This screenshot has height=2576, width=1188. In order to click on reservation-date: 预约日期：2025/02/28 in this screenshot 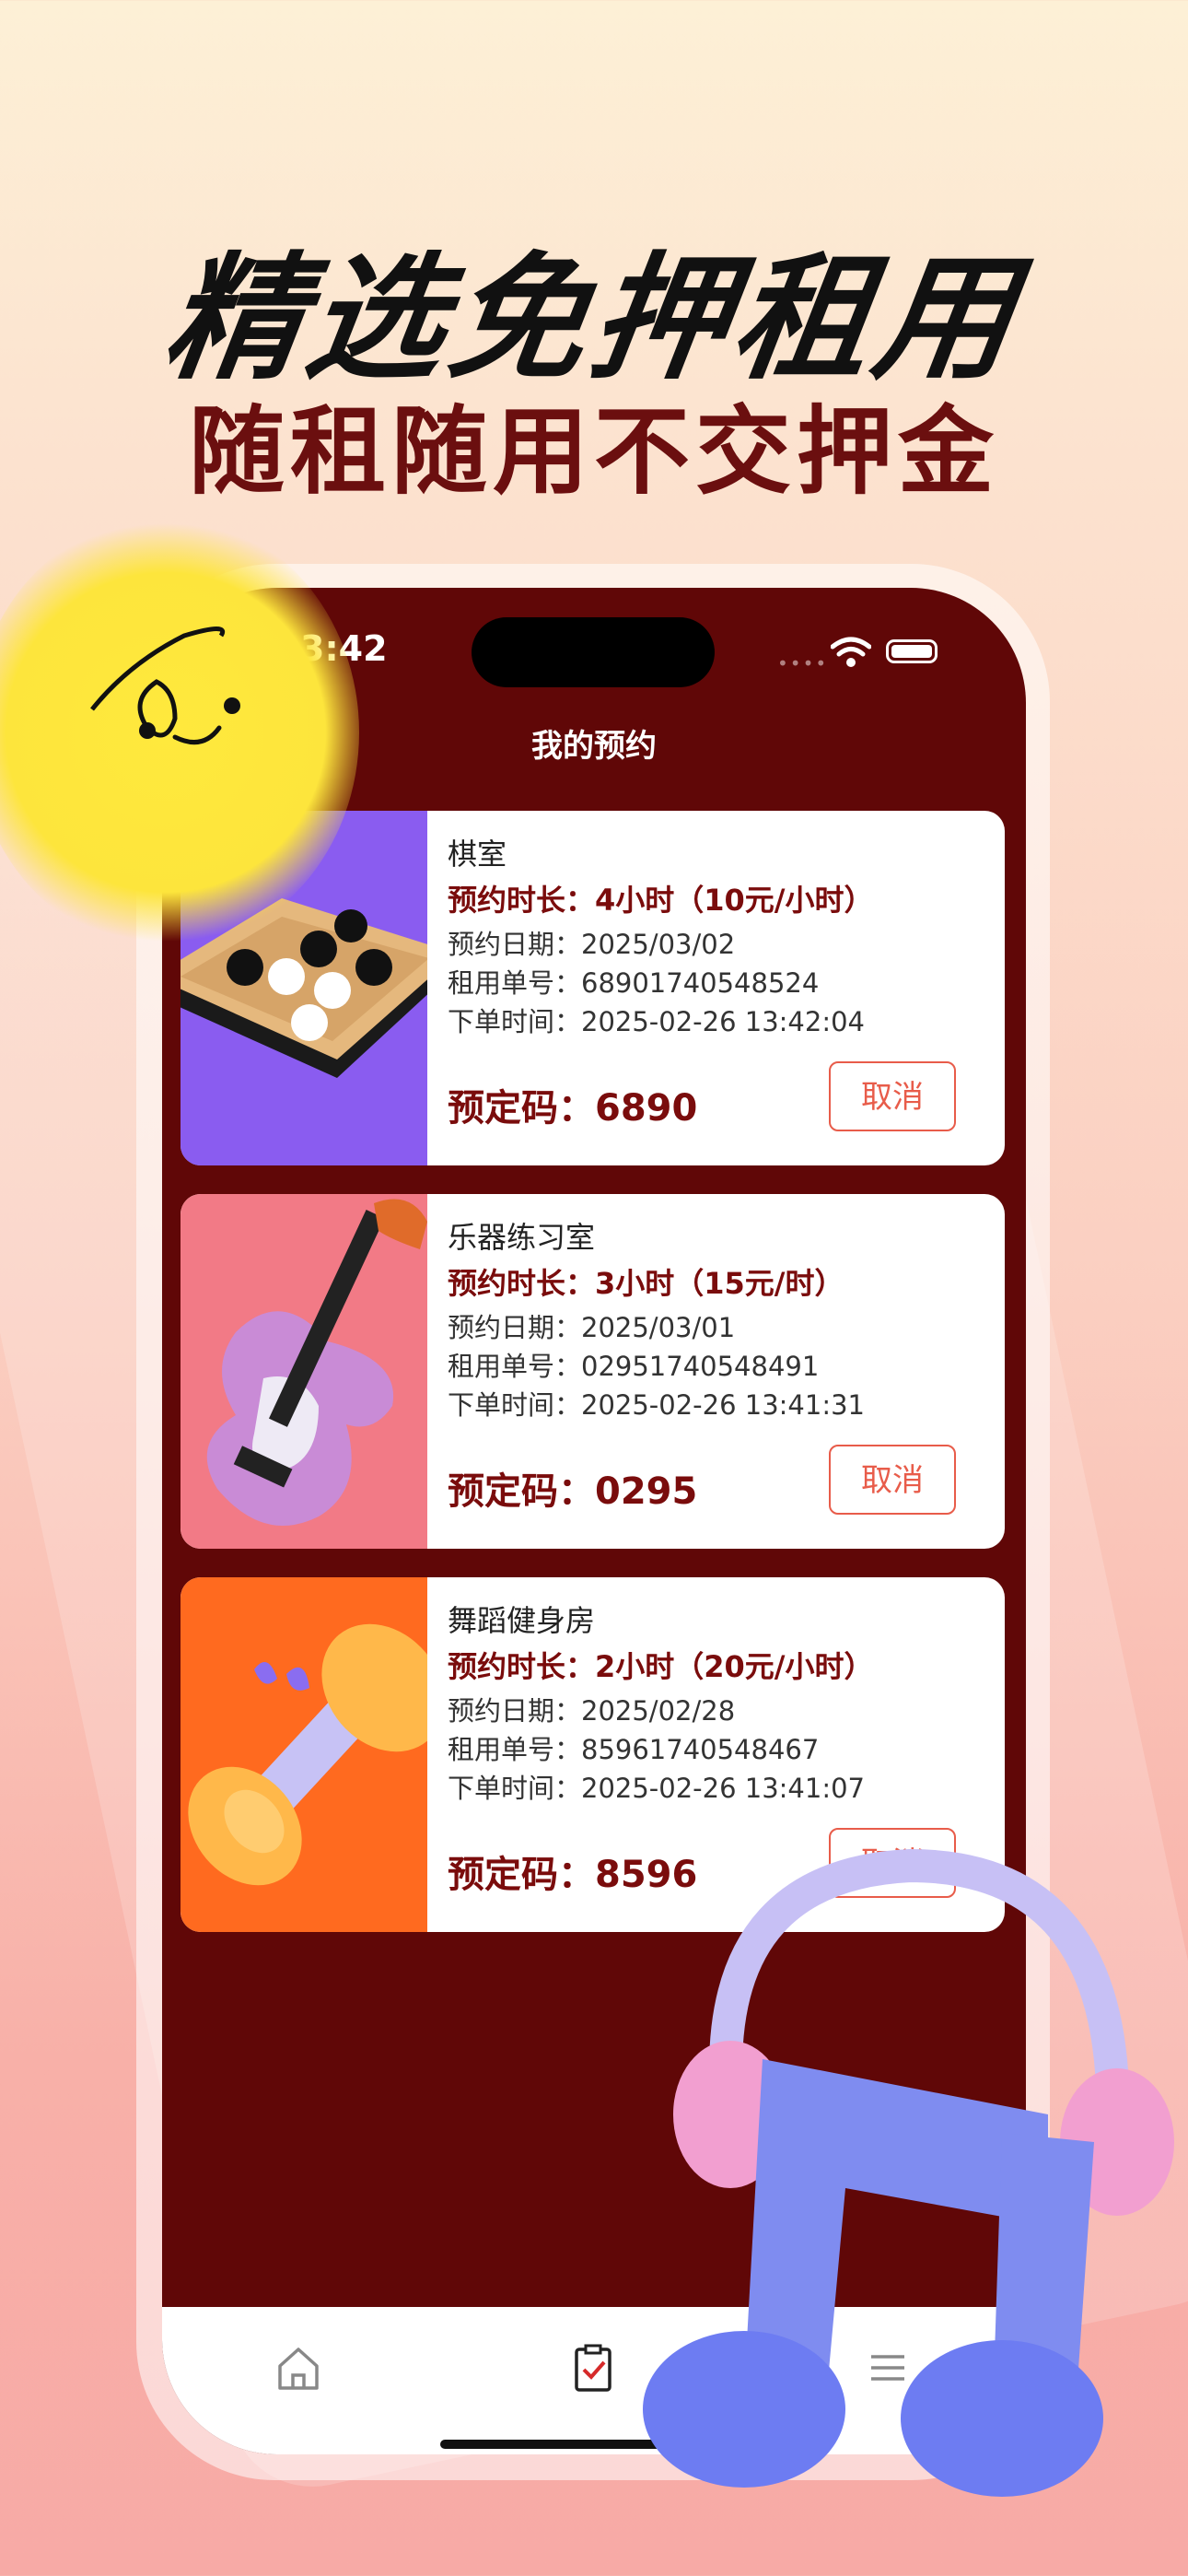, I will do `click(592, 1711)`.